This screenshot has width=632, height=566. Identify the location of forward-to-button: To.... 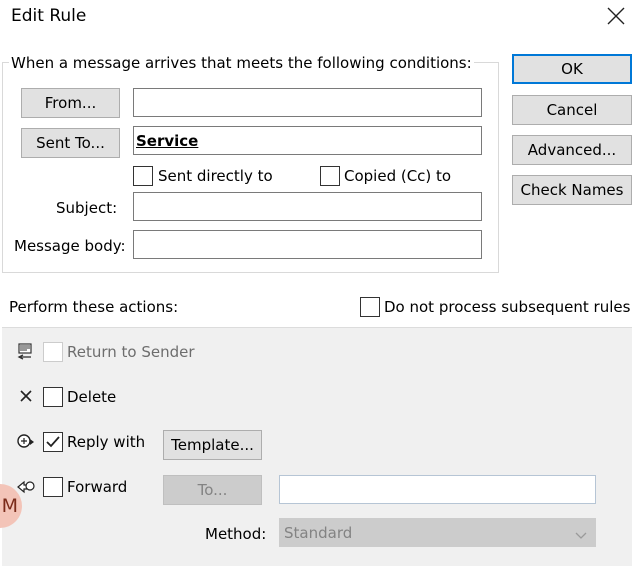
(212, 490).